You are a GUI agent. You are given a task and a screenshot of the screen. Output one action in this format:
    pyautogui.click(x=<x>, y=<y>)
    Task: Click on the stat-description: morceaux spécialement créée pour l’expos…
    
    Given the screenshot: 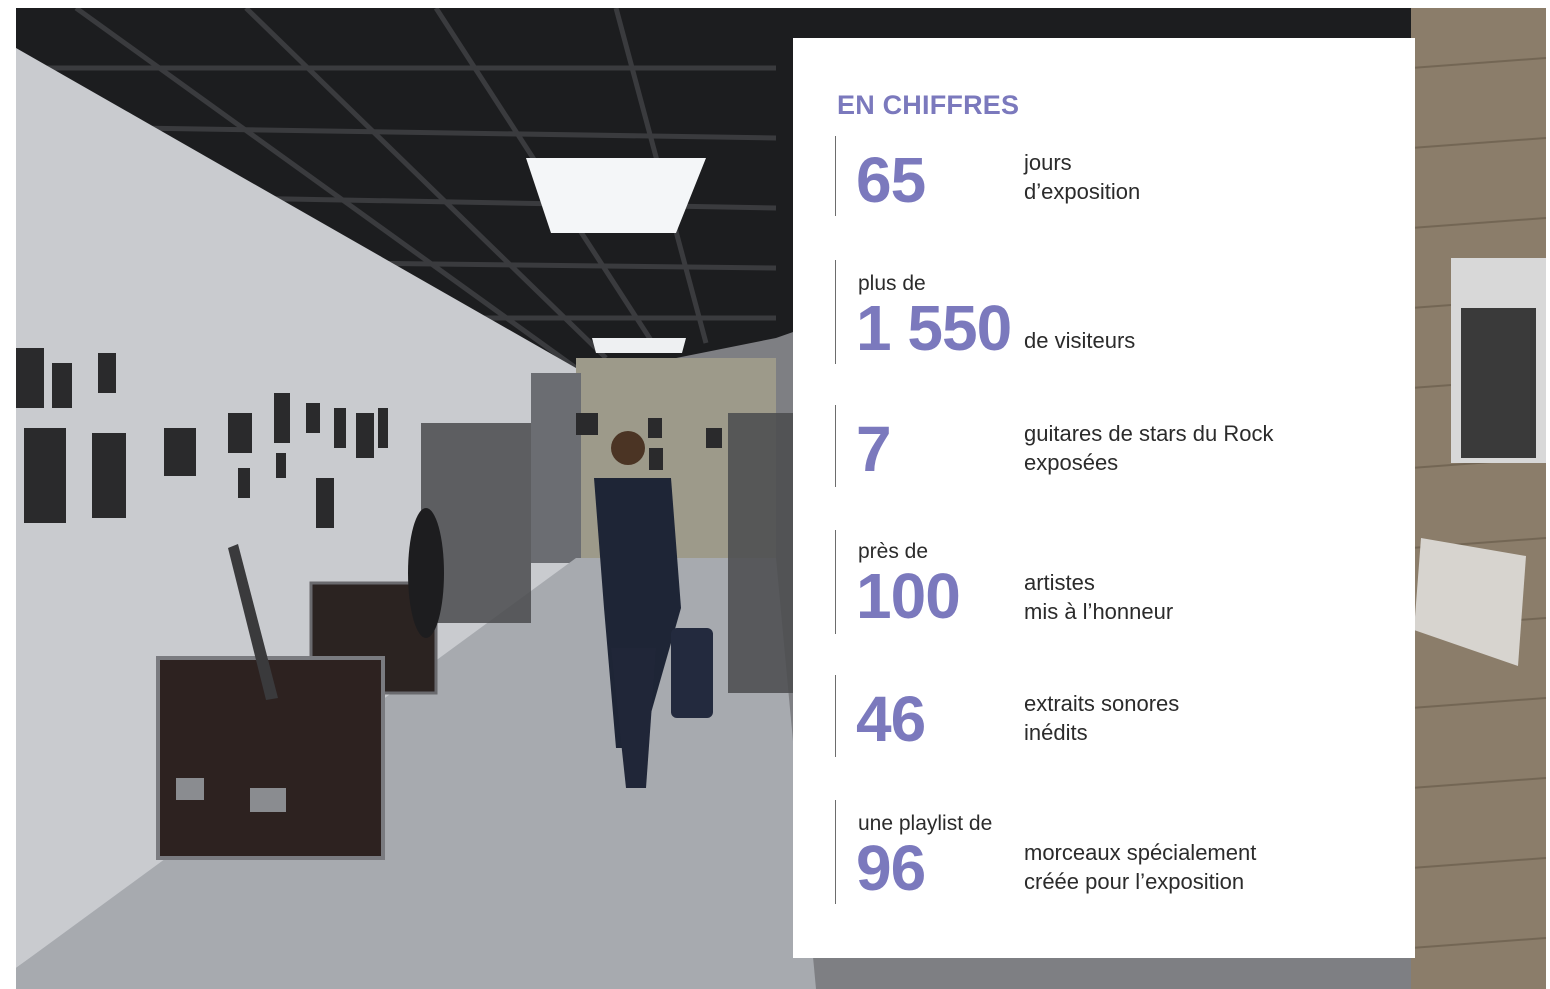 What is the action you would take?
    pyautogui.click(x=1140, y=867)
    